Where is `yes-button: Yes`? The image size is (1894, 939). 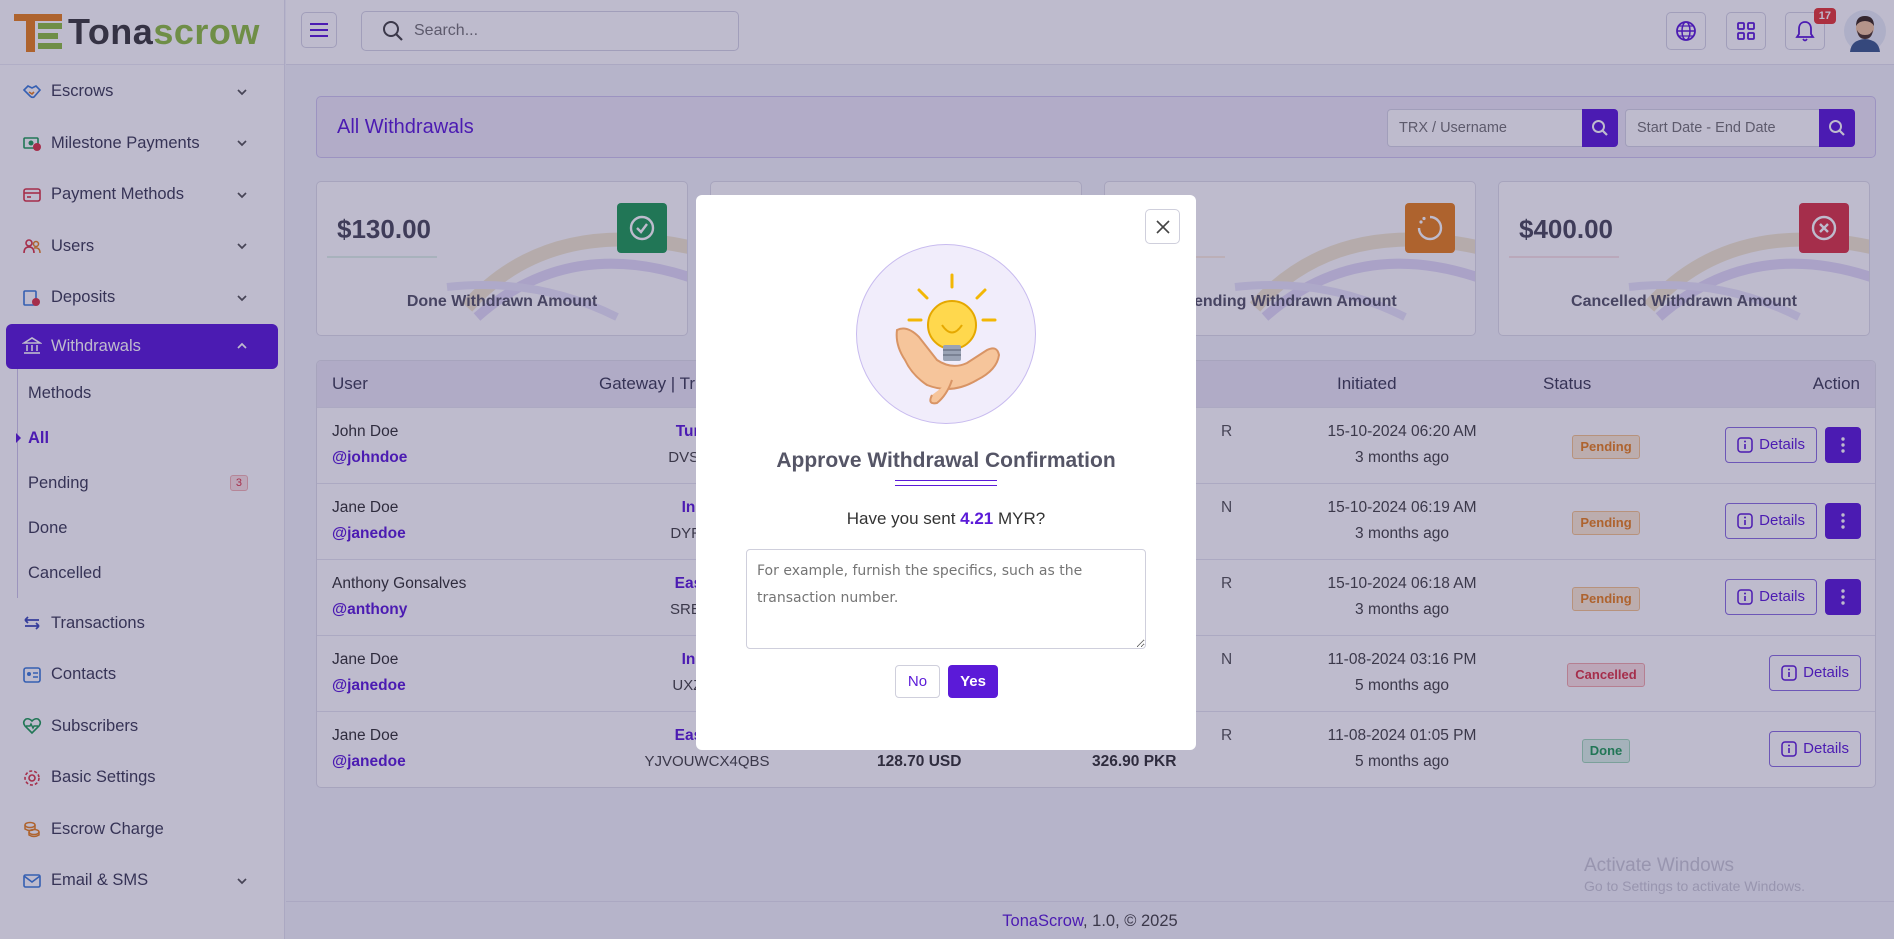 yes-button: Yes is located at coordinates (973, 681).